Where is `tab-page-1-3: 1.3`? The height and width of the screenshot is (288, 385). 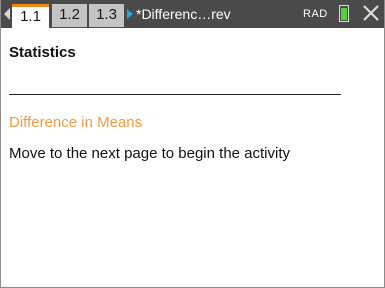
tab-page-1-3: 1.3 is located at coordinates (106, 15).